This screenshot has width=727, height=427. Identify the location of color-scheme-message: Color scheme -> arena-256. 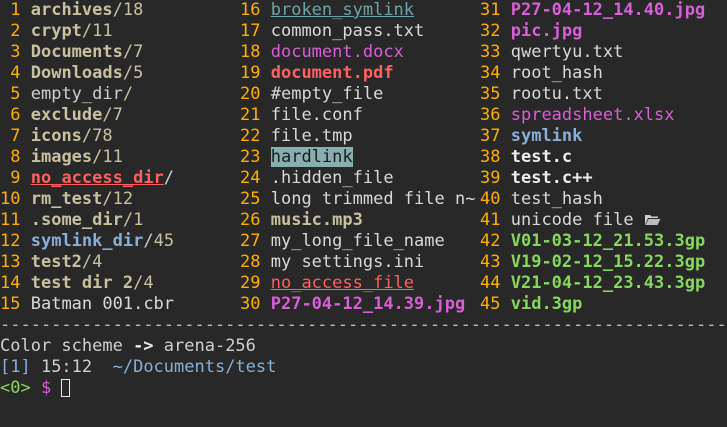
(128, 346).